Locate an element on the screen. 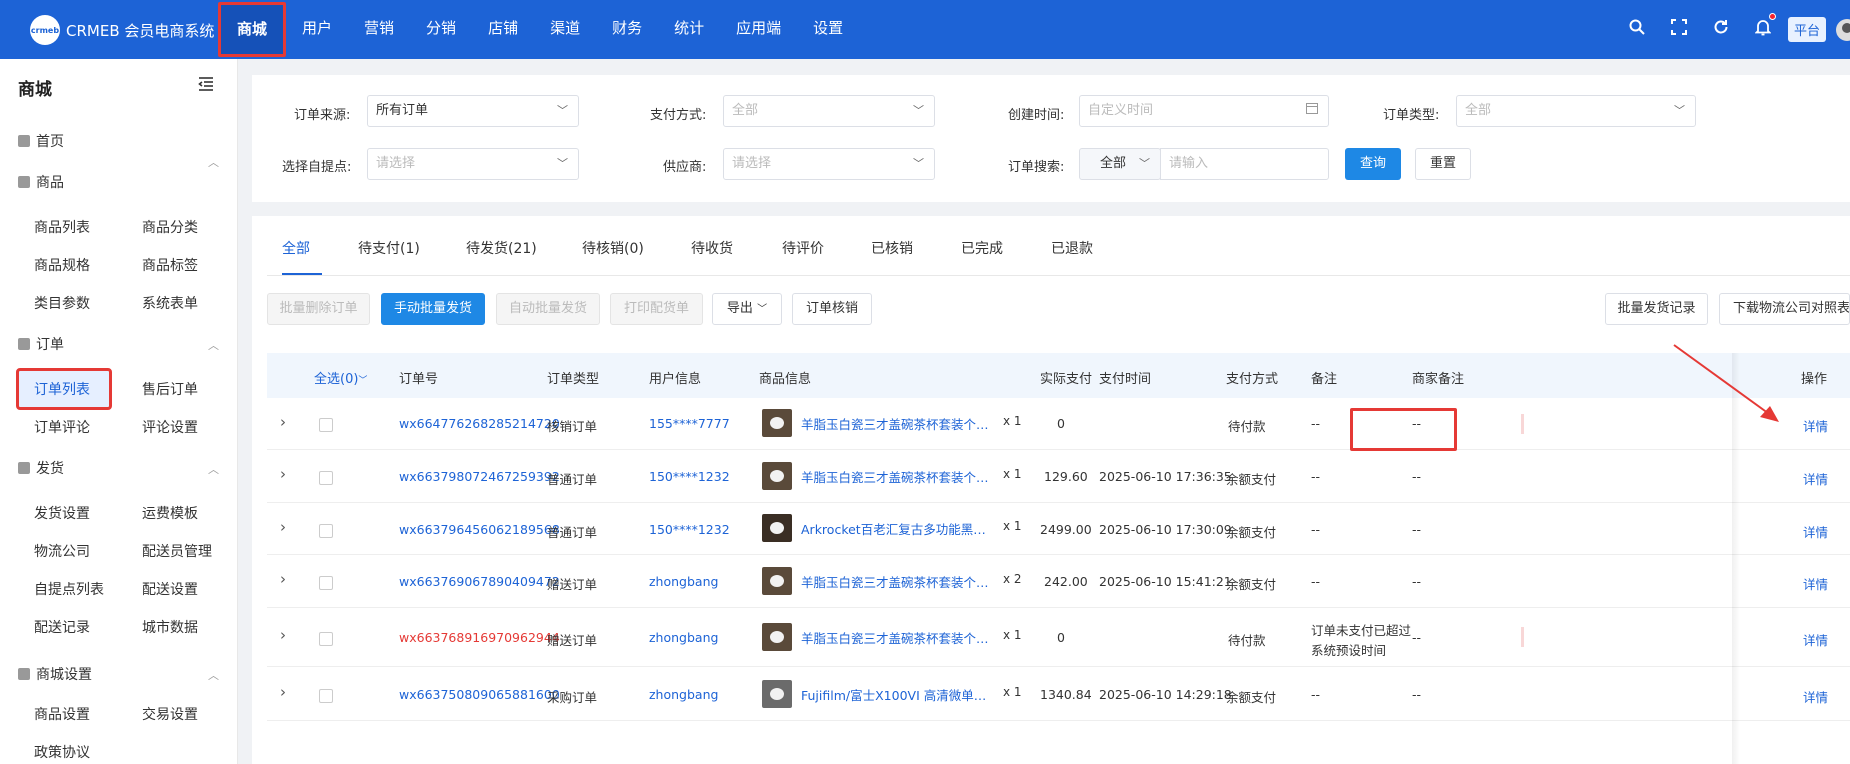 This screenshot has width=1850, height=764. search-input: 请输入 is located at coordinates (1244, 164).